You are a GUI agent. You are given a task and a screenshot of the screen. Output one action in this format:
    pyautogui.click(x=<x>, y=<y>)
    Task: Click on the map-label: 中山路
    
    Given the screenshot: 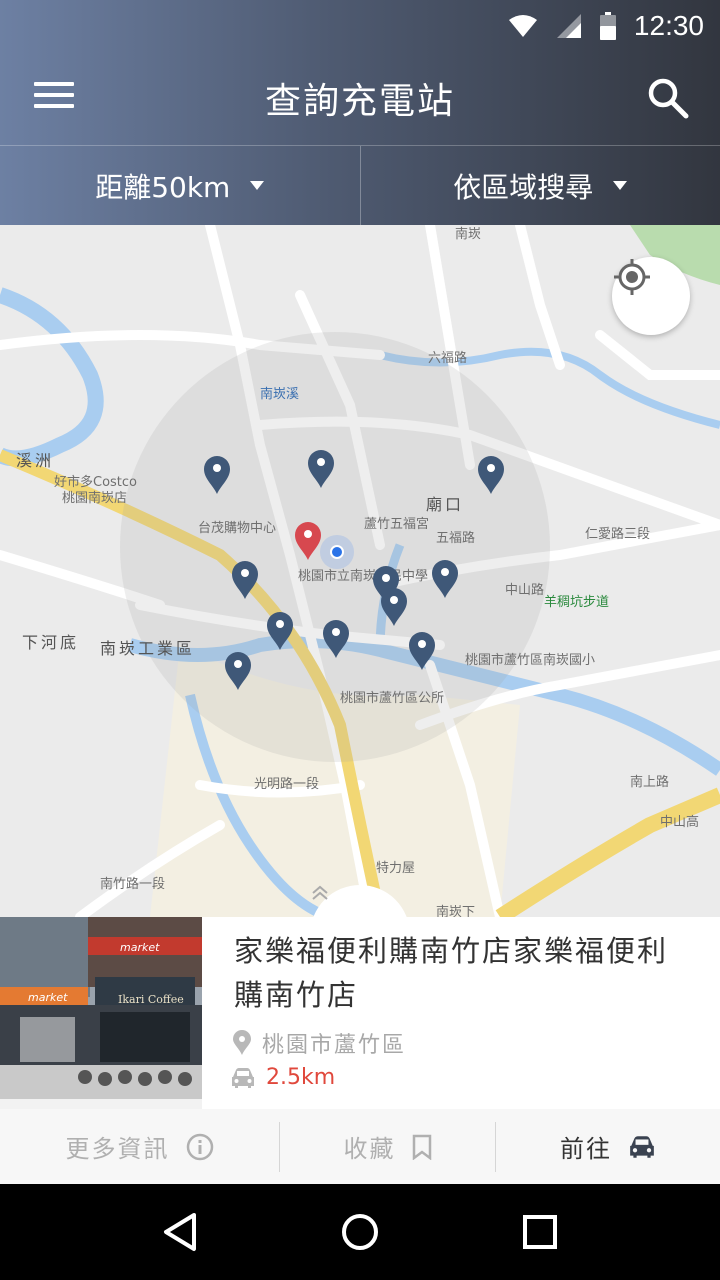 What is the action you would take?
    pyautogui.click(x=525, y=590)
    